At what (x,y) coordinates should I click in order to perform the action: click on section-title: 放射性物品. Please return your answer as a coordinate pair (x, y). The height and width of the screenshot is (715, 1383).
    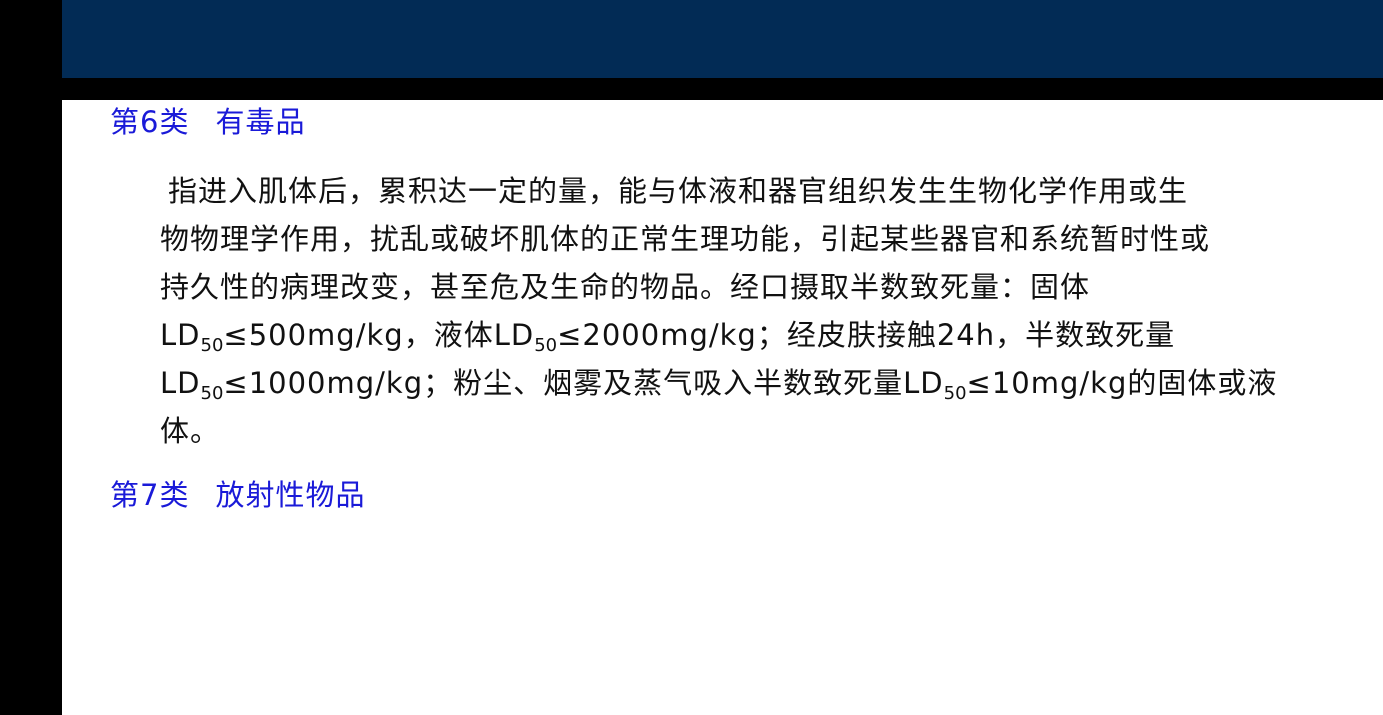
    Looking at the image, I should click on (290, 495).